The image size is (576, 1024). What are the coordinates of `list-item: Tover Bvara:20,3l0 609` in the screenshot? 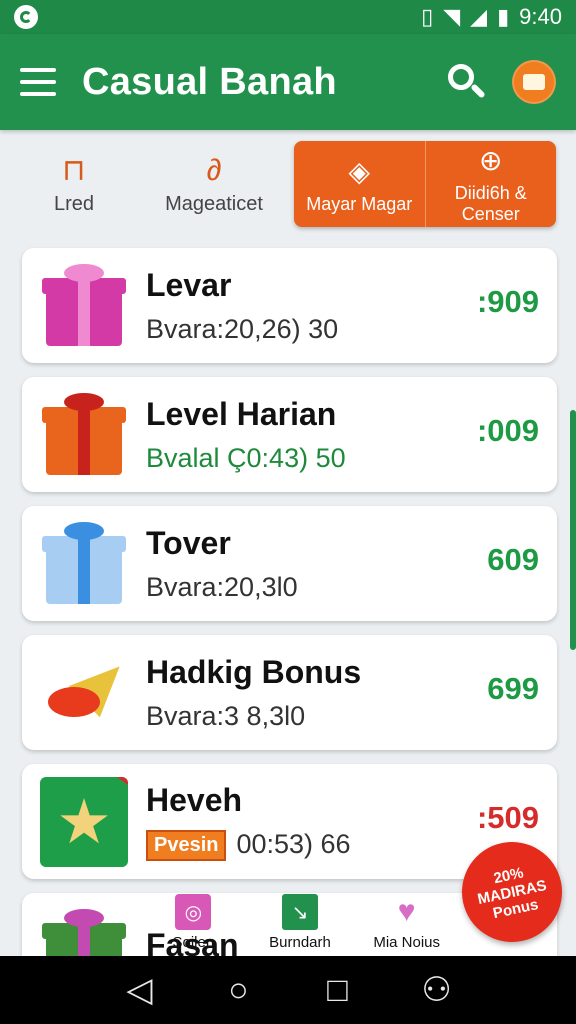 It's located at (289, 563).